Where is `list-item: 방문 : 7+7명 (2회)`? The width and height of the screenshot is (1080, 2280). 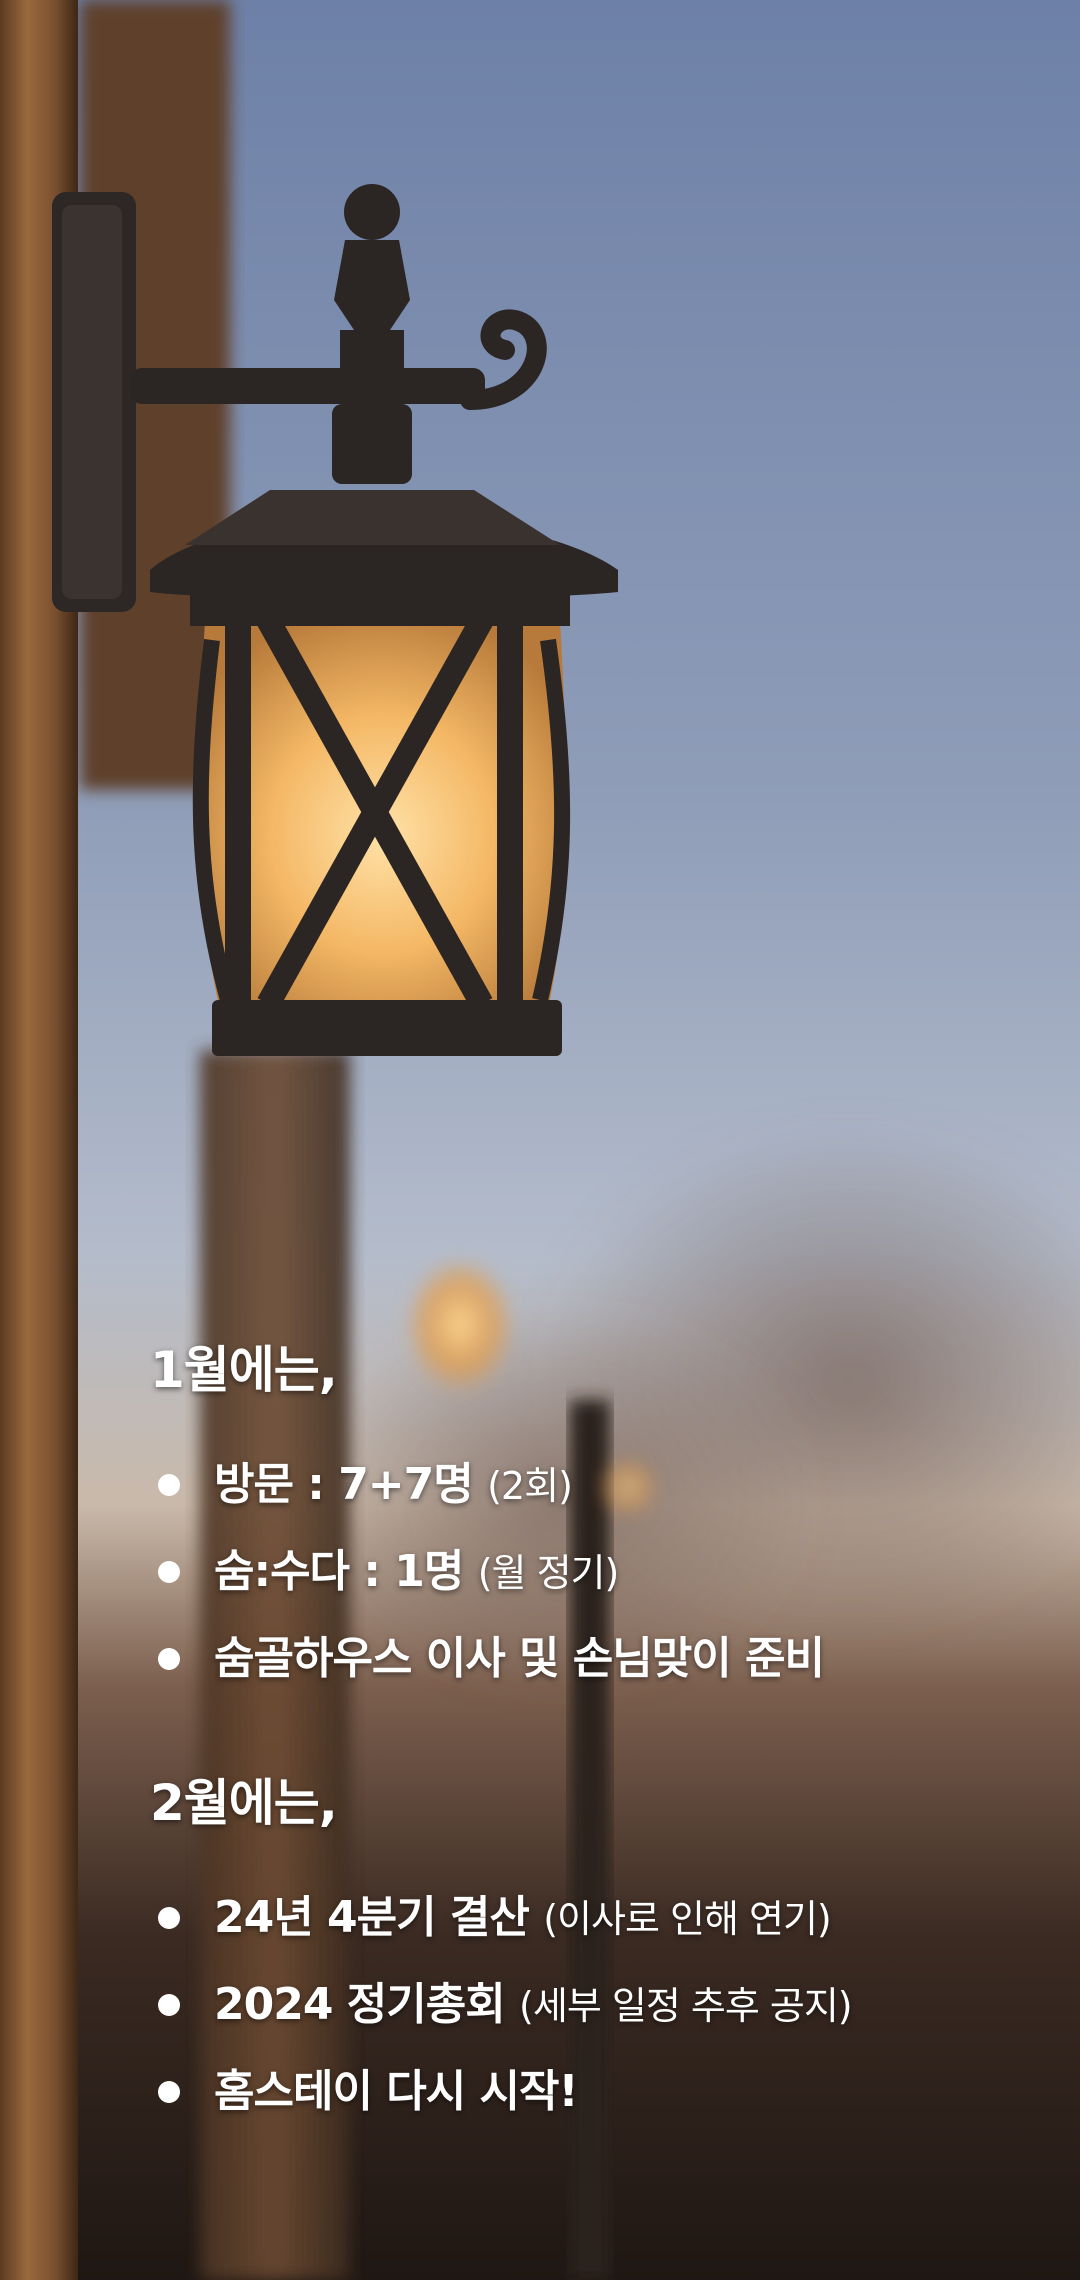
list-item: 방문 : 7+7명 (2회) is located at coordinates (590, 1485).